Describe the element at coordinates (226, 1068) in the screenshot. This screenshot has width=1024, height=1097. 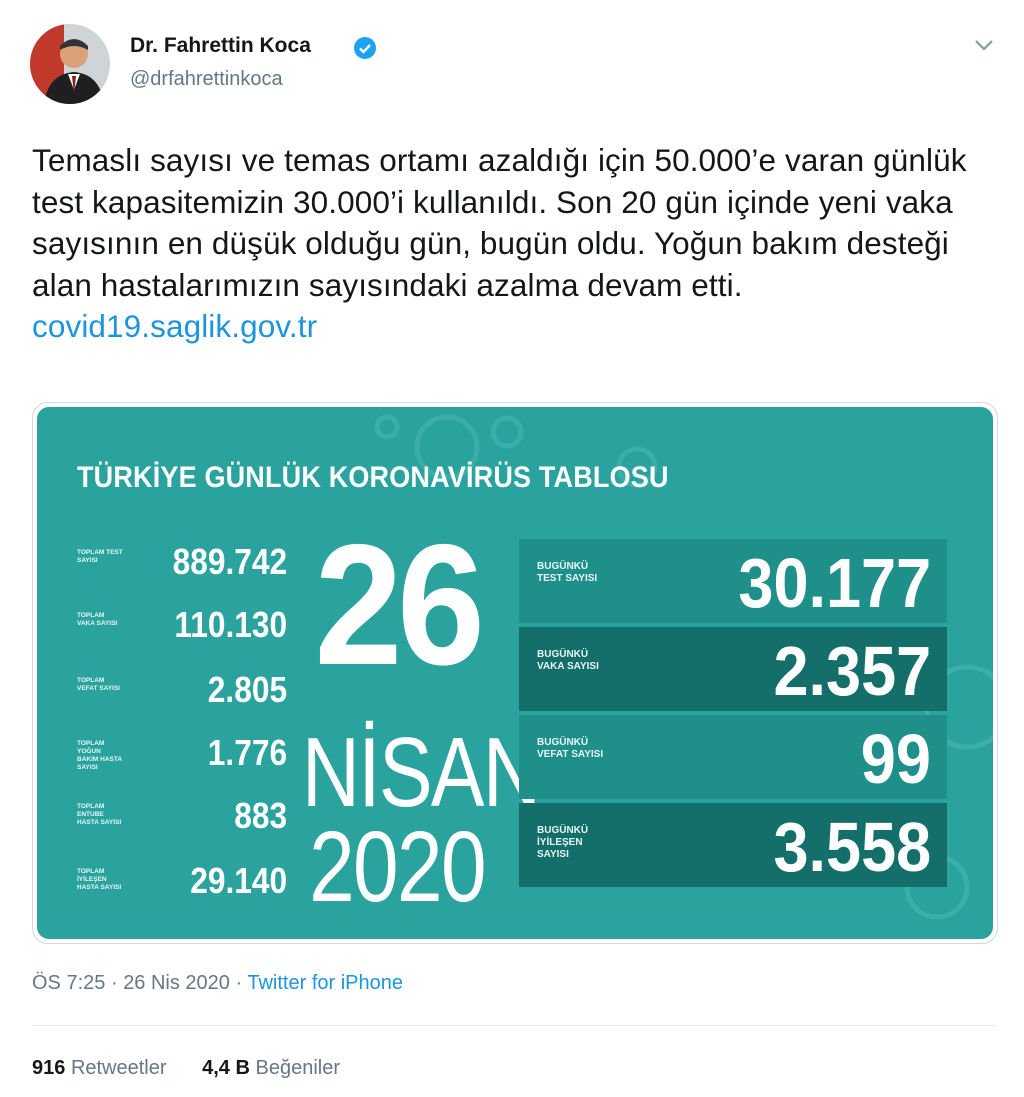
I see `likes-count: 4,4 B` at that location.